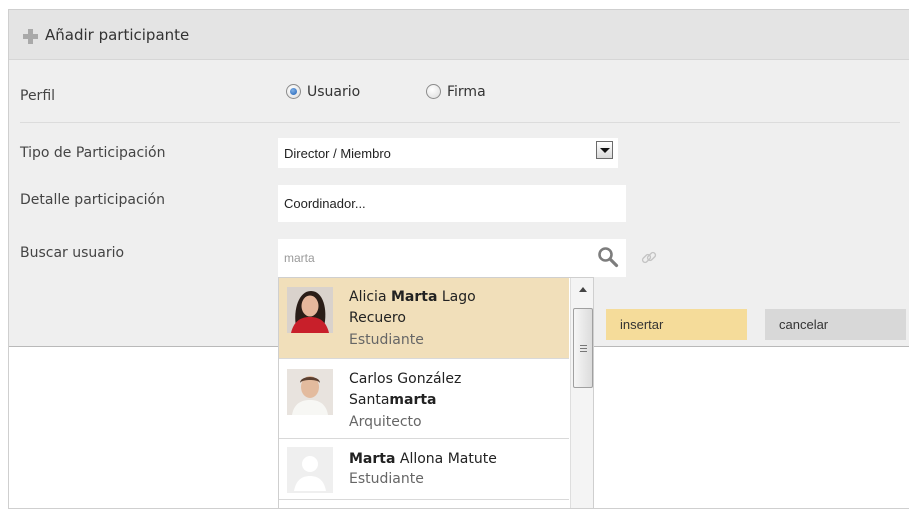  I want to click on insert-button: insertar, so click(676, 324).